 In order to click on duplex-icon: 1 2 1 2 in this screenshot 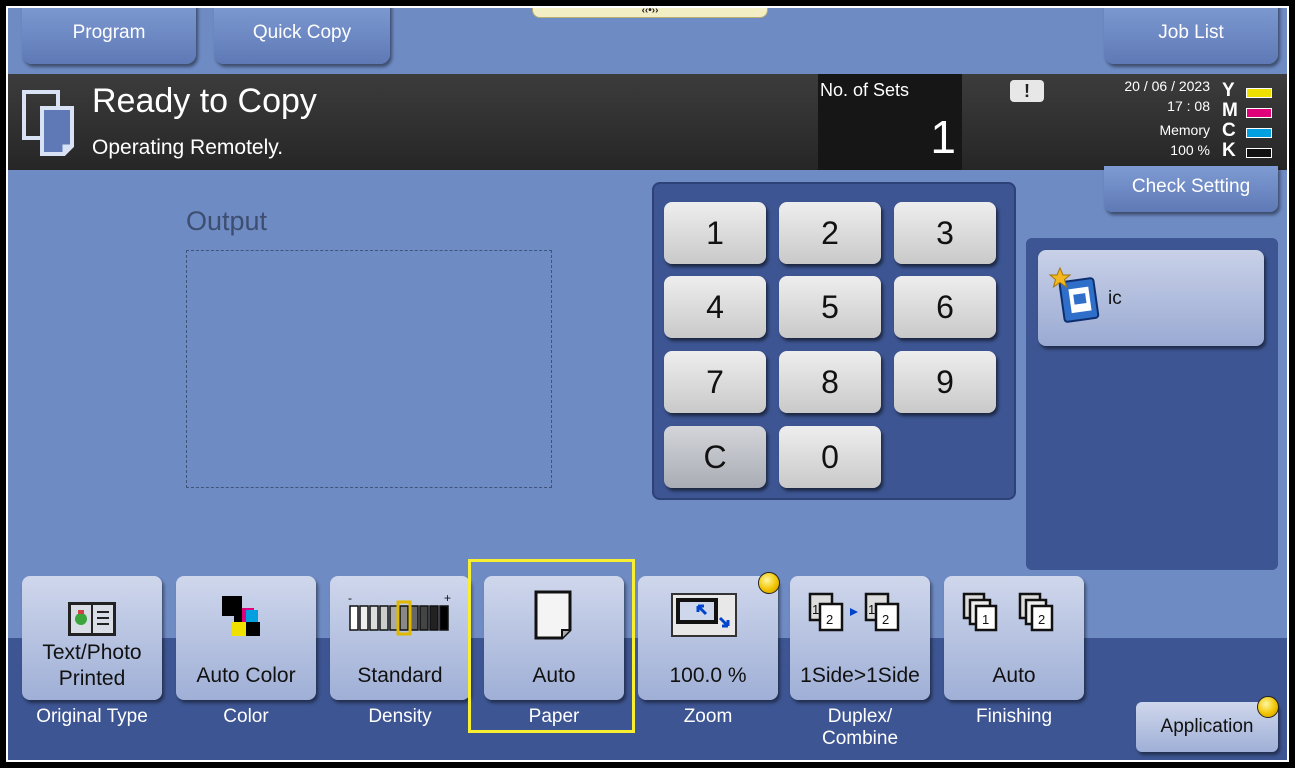, I will do `click(854, 612)`.